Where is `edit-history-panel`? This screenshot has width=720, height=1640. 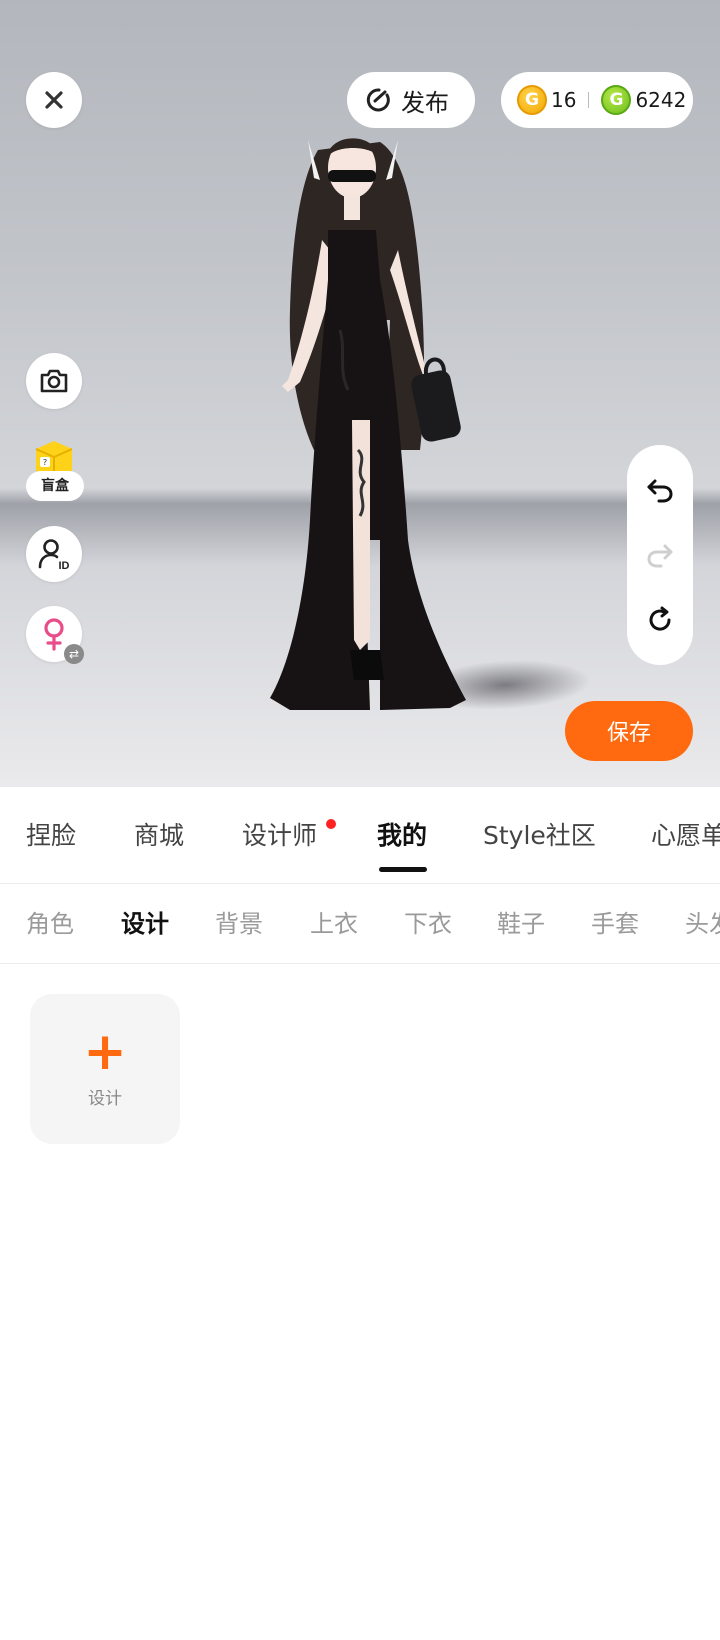 edit-history-panel is located at coordinates (660, 555).